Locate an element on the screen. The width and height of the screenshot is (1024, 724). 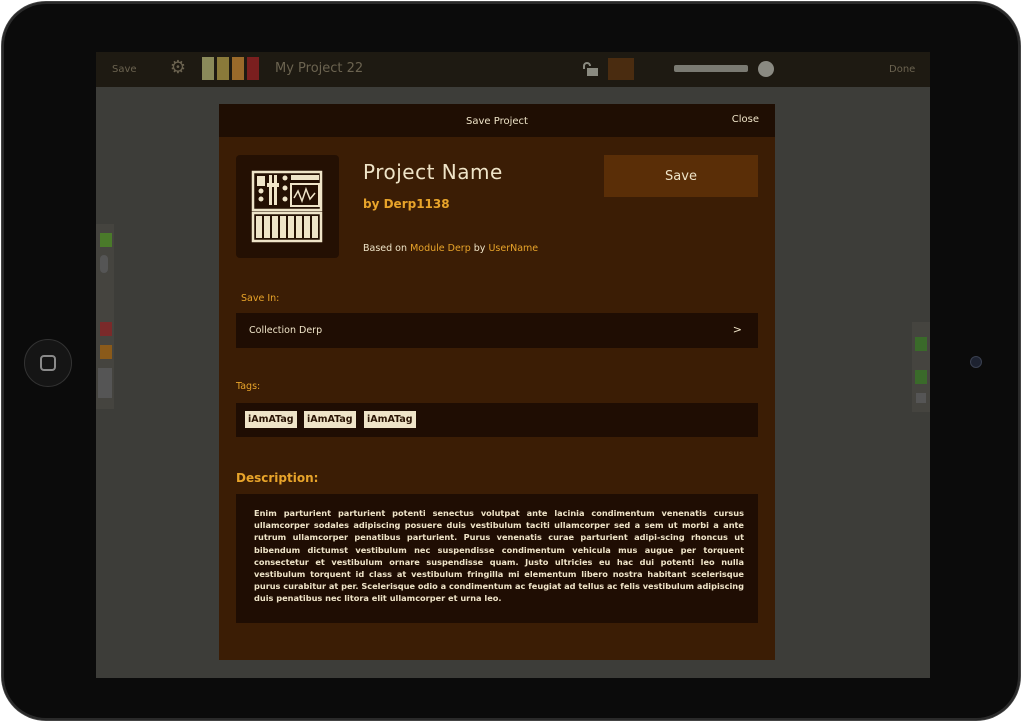
close-button: Close is located at coordinates (745, 119).